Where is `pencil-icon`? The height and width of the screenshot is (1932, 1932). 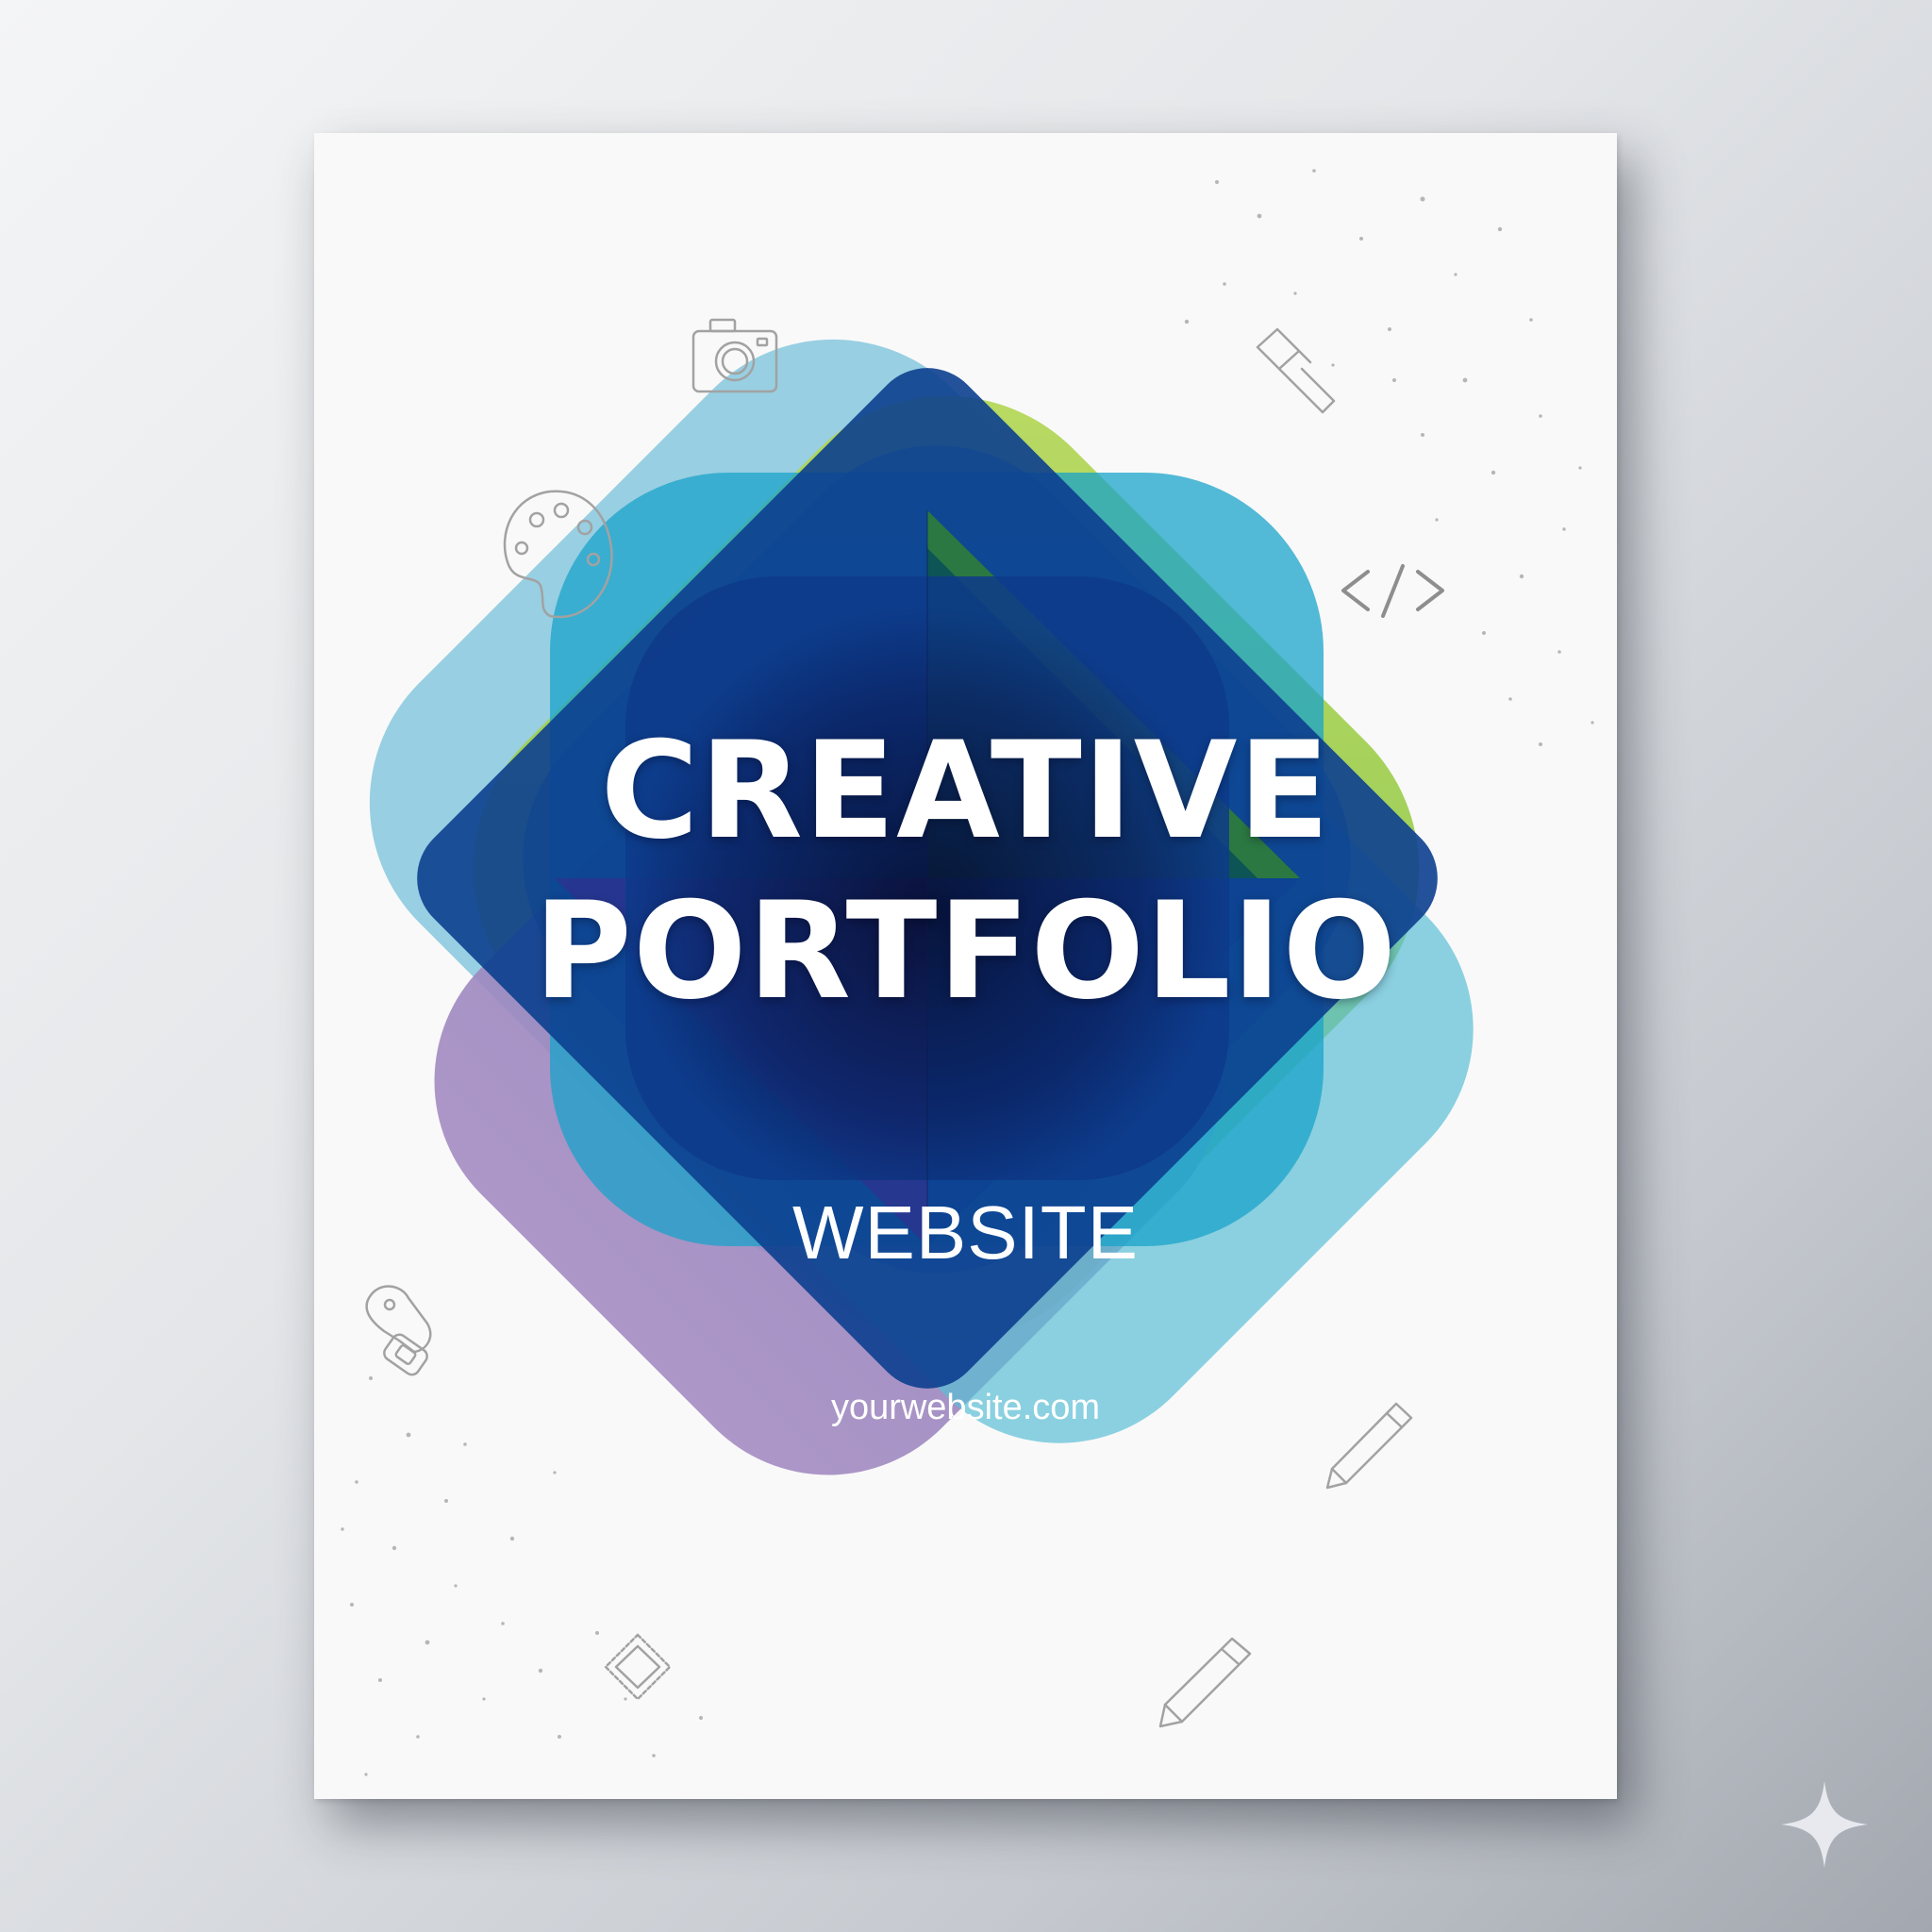 pencil-icon is located at coordinates (1205, 1682).